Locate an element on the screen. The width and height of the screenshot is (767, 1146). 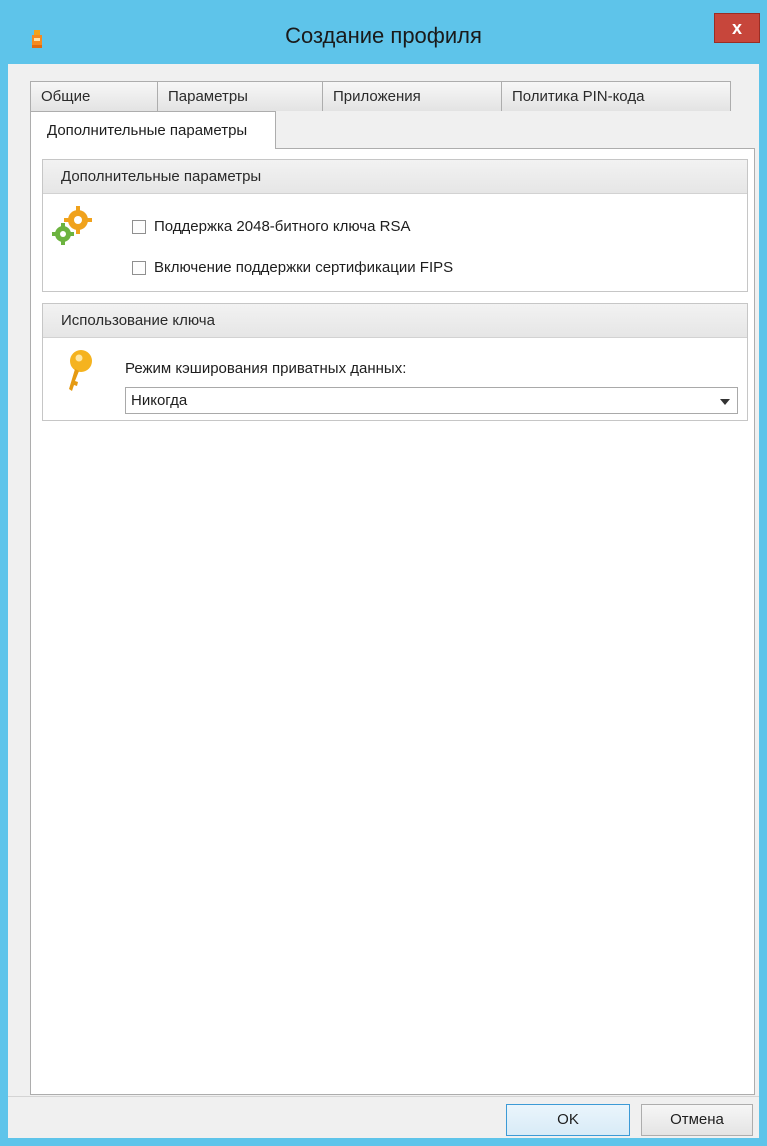
cancel-button: Отмена is located at coordinates (697, 1120).